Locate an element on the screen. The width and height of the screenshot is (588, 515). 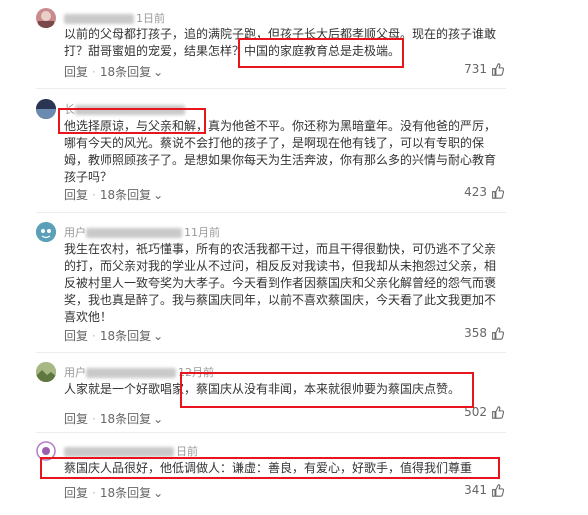
username: 1日前 is located at coordinates (114, 18).